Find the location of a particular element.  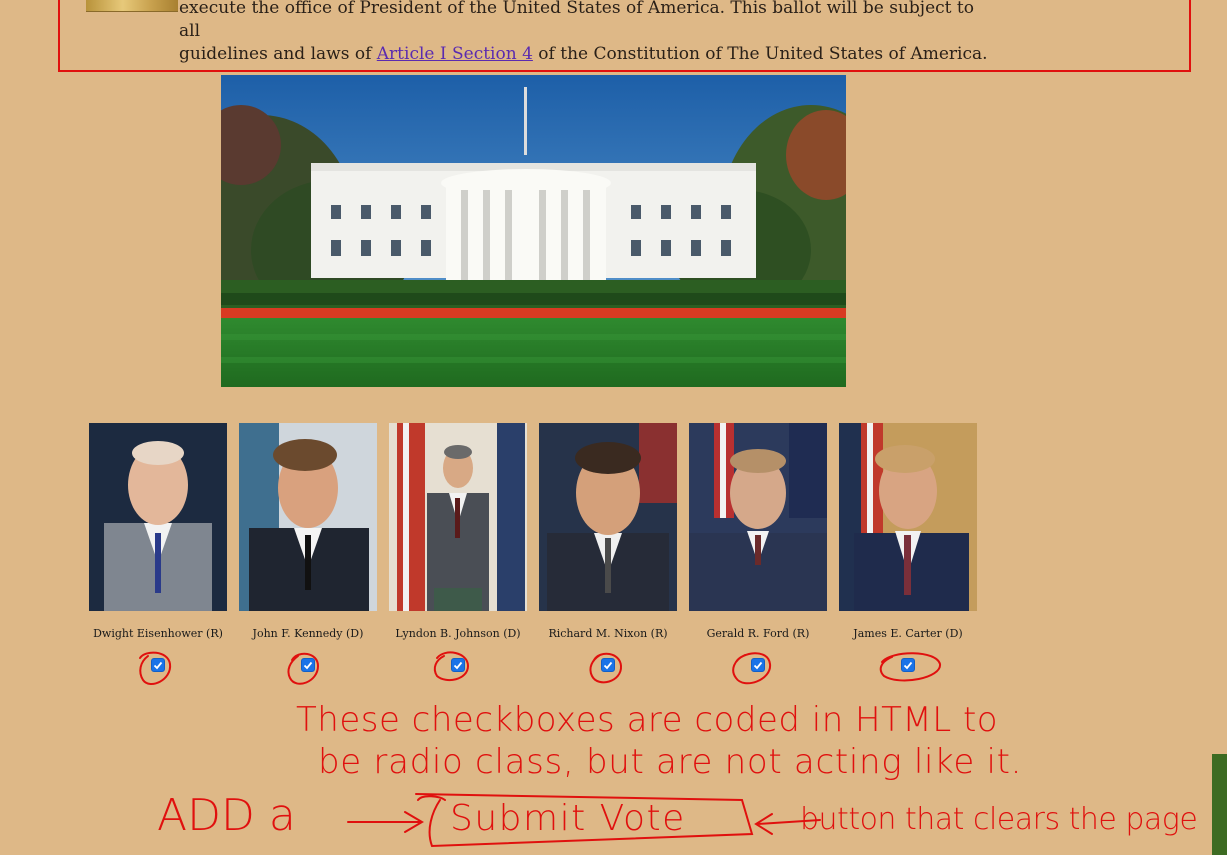

arrow is located at coordinates (385, 822).